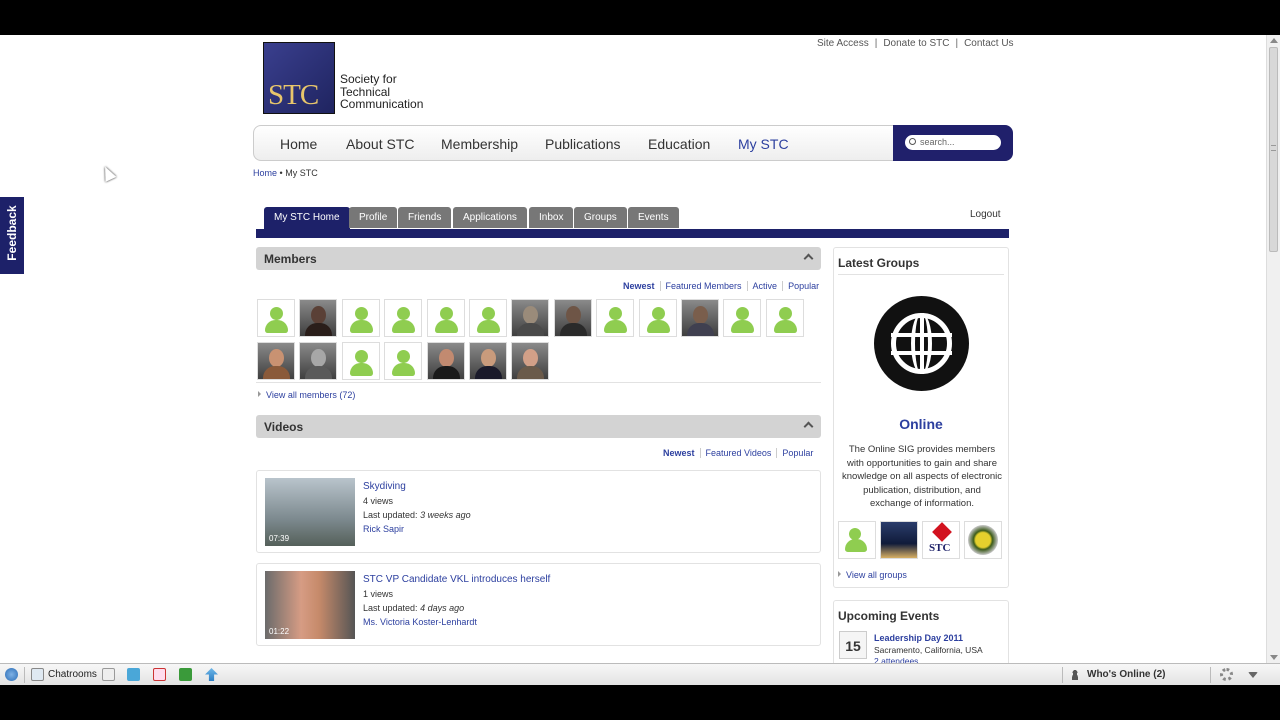  Describe the element at coordinates (653, 217) in the screenshot. I see `tab-events: Events` at that location.